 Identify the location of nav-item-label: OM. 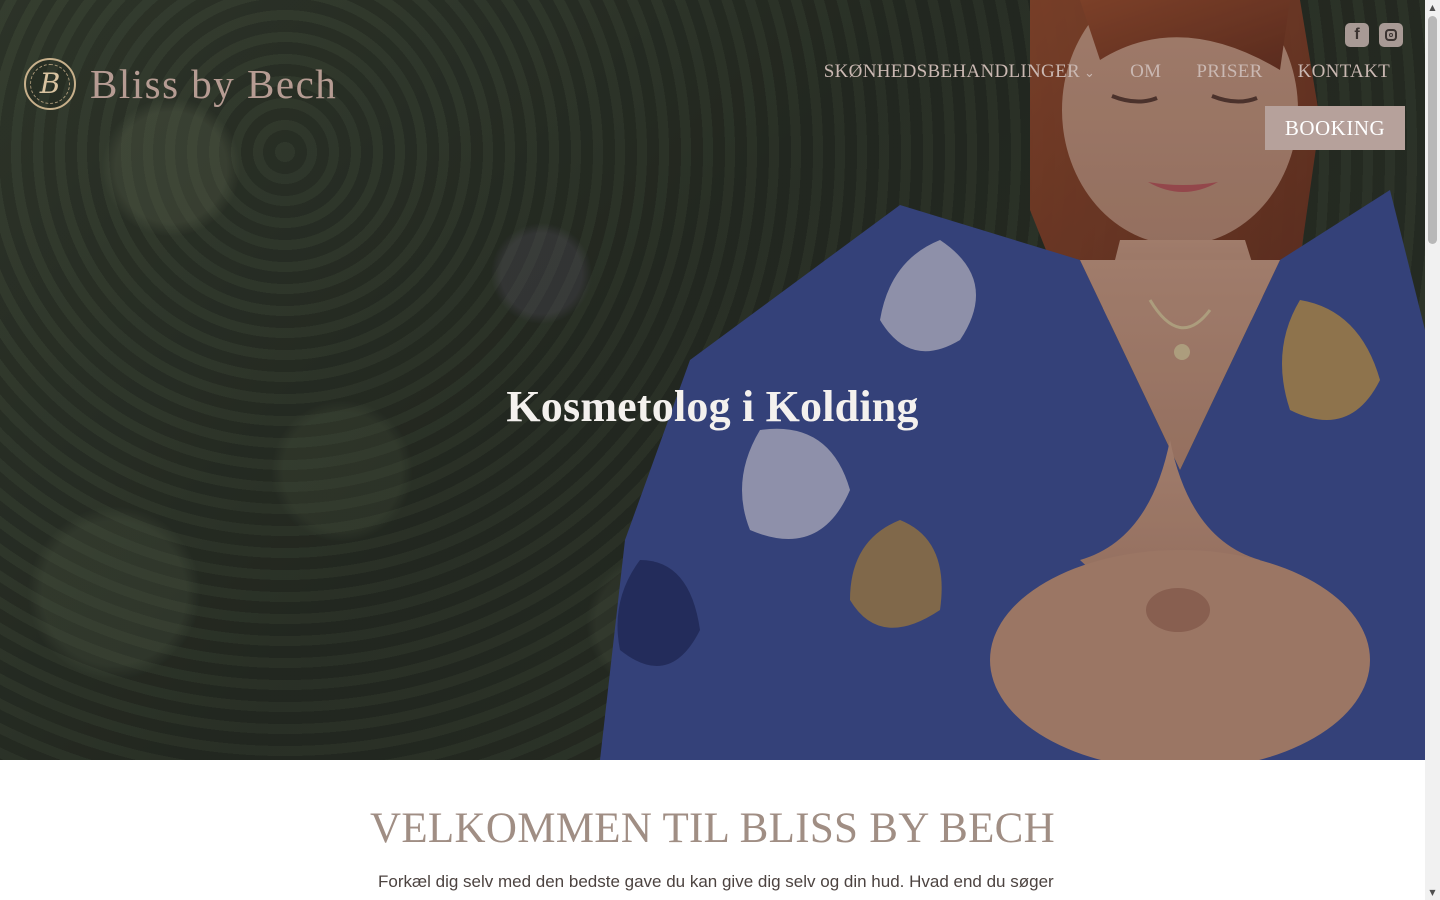
(1146, 71).